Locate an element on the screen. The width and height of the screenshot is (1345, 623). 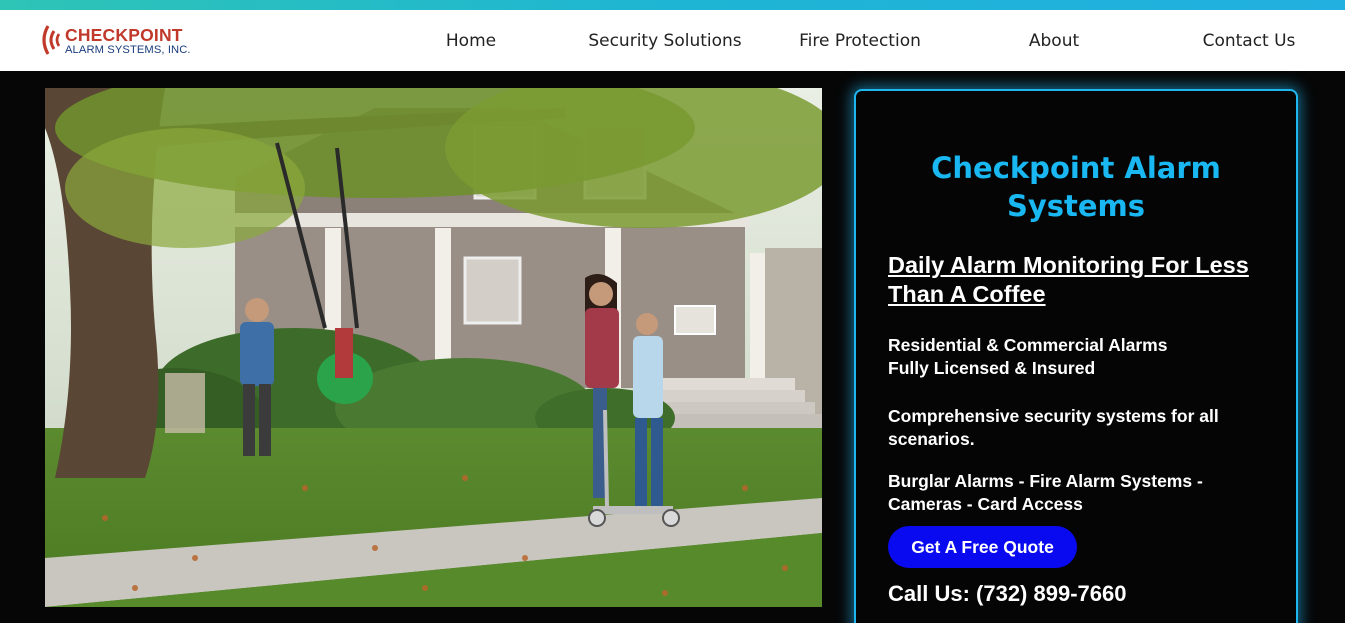
nav-about: About is located at coordinates (1054, 41).